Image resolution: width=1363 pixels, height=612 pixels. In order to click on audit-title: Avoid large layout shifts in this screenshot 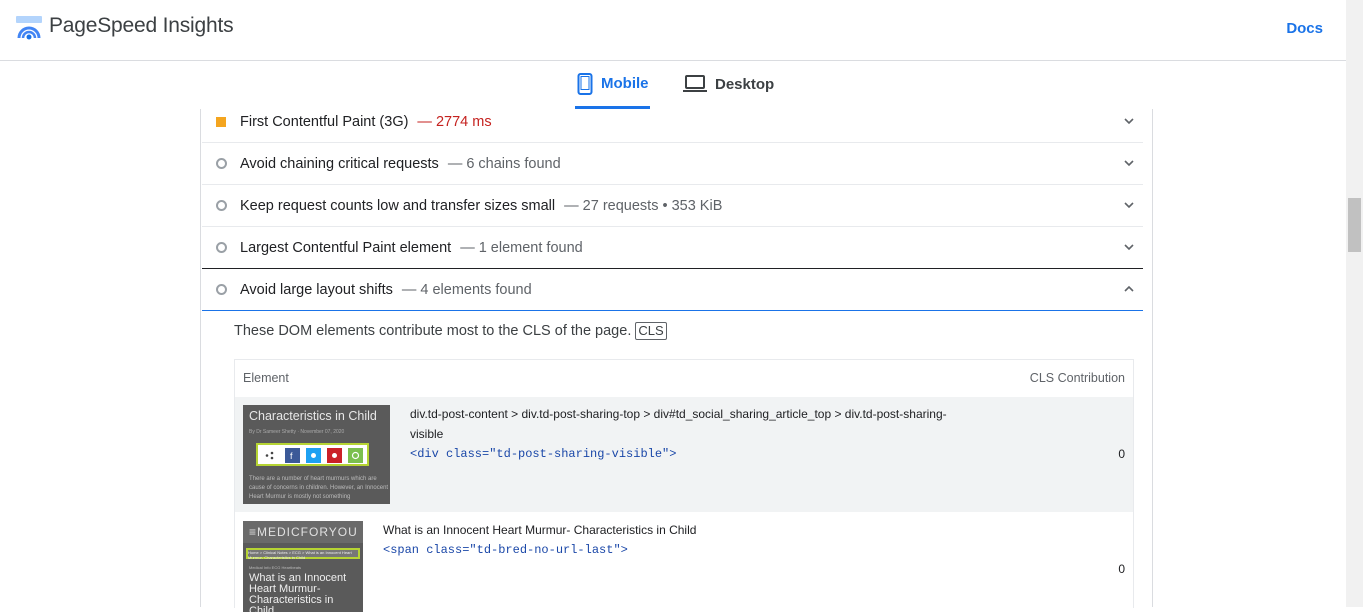, I will do `click(316, 289)`.